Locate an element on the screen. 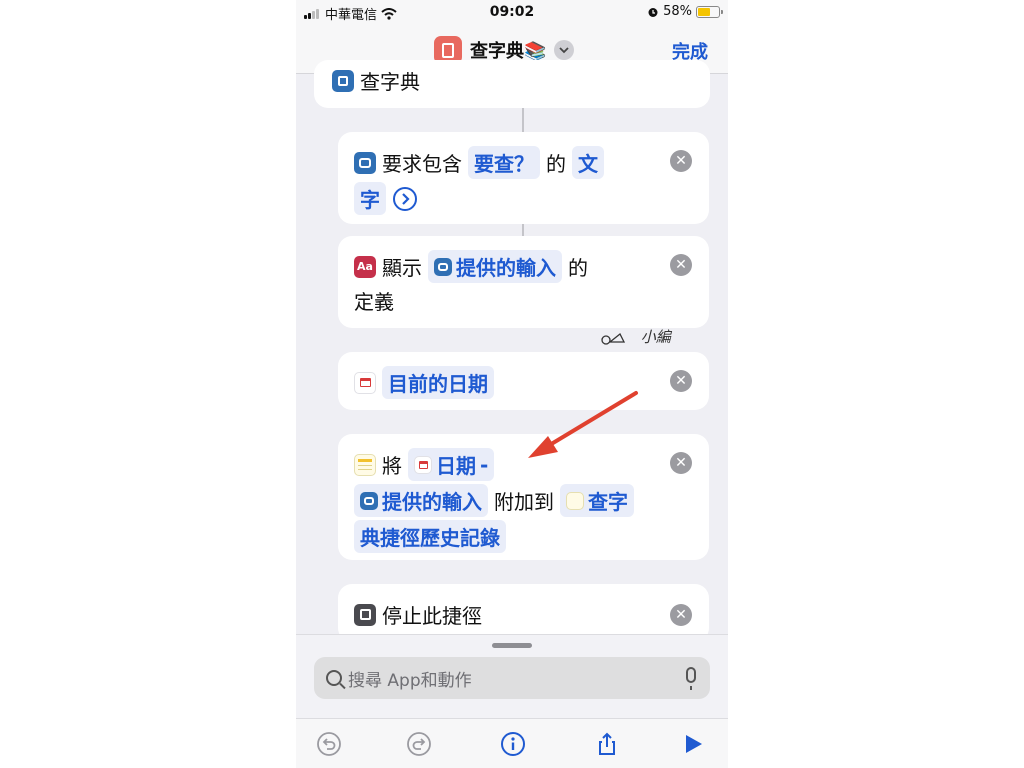 Image resolution: width=1024 pixels, height=768 pixels. run-button is located at coordinates (693, 744).